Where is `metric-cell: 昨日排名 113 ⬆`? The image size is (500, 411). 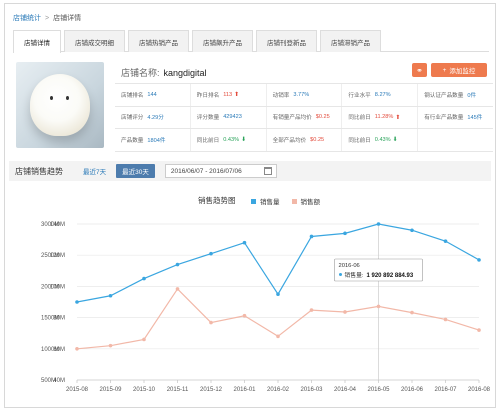
metric-cell: 昨日排名 113 ⬆ is located at coordinates (229, 95).